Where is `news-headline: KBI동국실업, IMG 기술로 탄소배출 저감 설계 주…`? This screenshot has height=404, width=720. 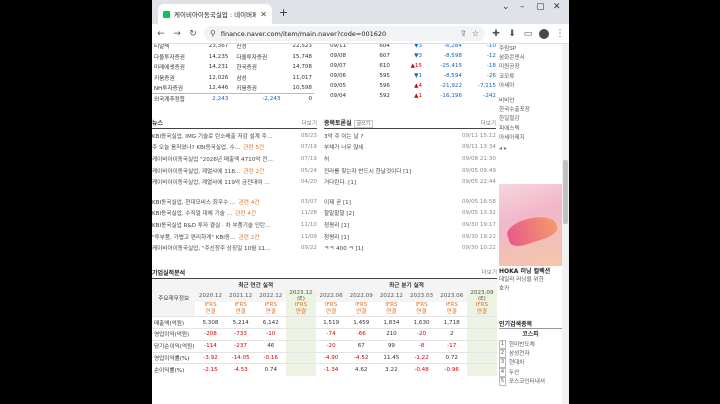
news-headline: KBI동국실업, IMG 기술로 탄소배출 저감 설계 주… is located at coordinates (212, 137).